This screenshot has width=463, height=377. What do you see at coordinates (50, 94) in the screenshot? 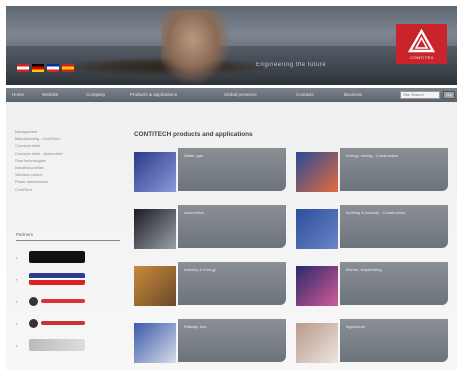
I see `nav-item-website: Website` at bounding box center [50, 94].